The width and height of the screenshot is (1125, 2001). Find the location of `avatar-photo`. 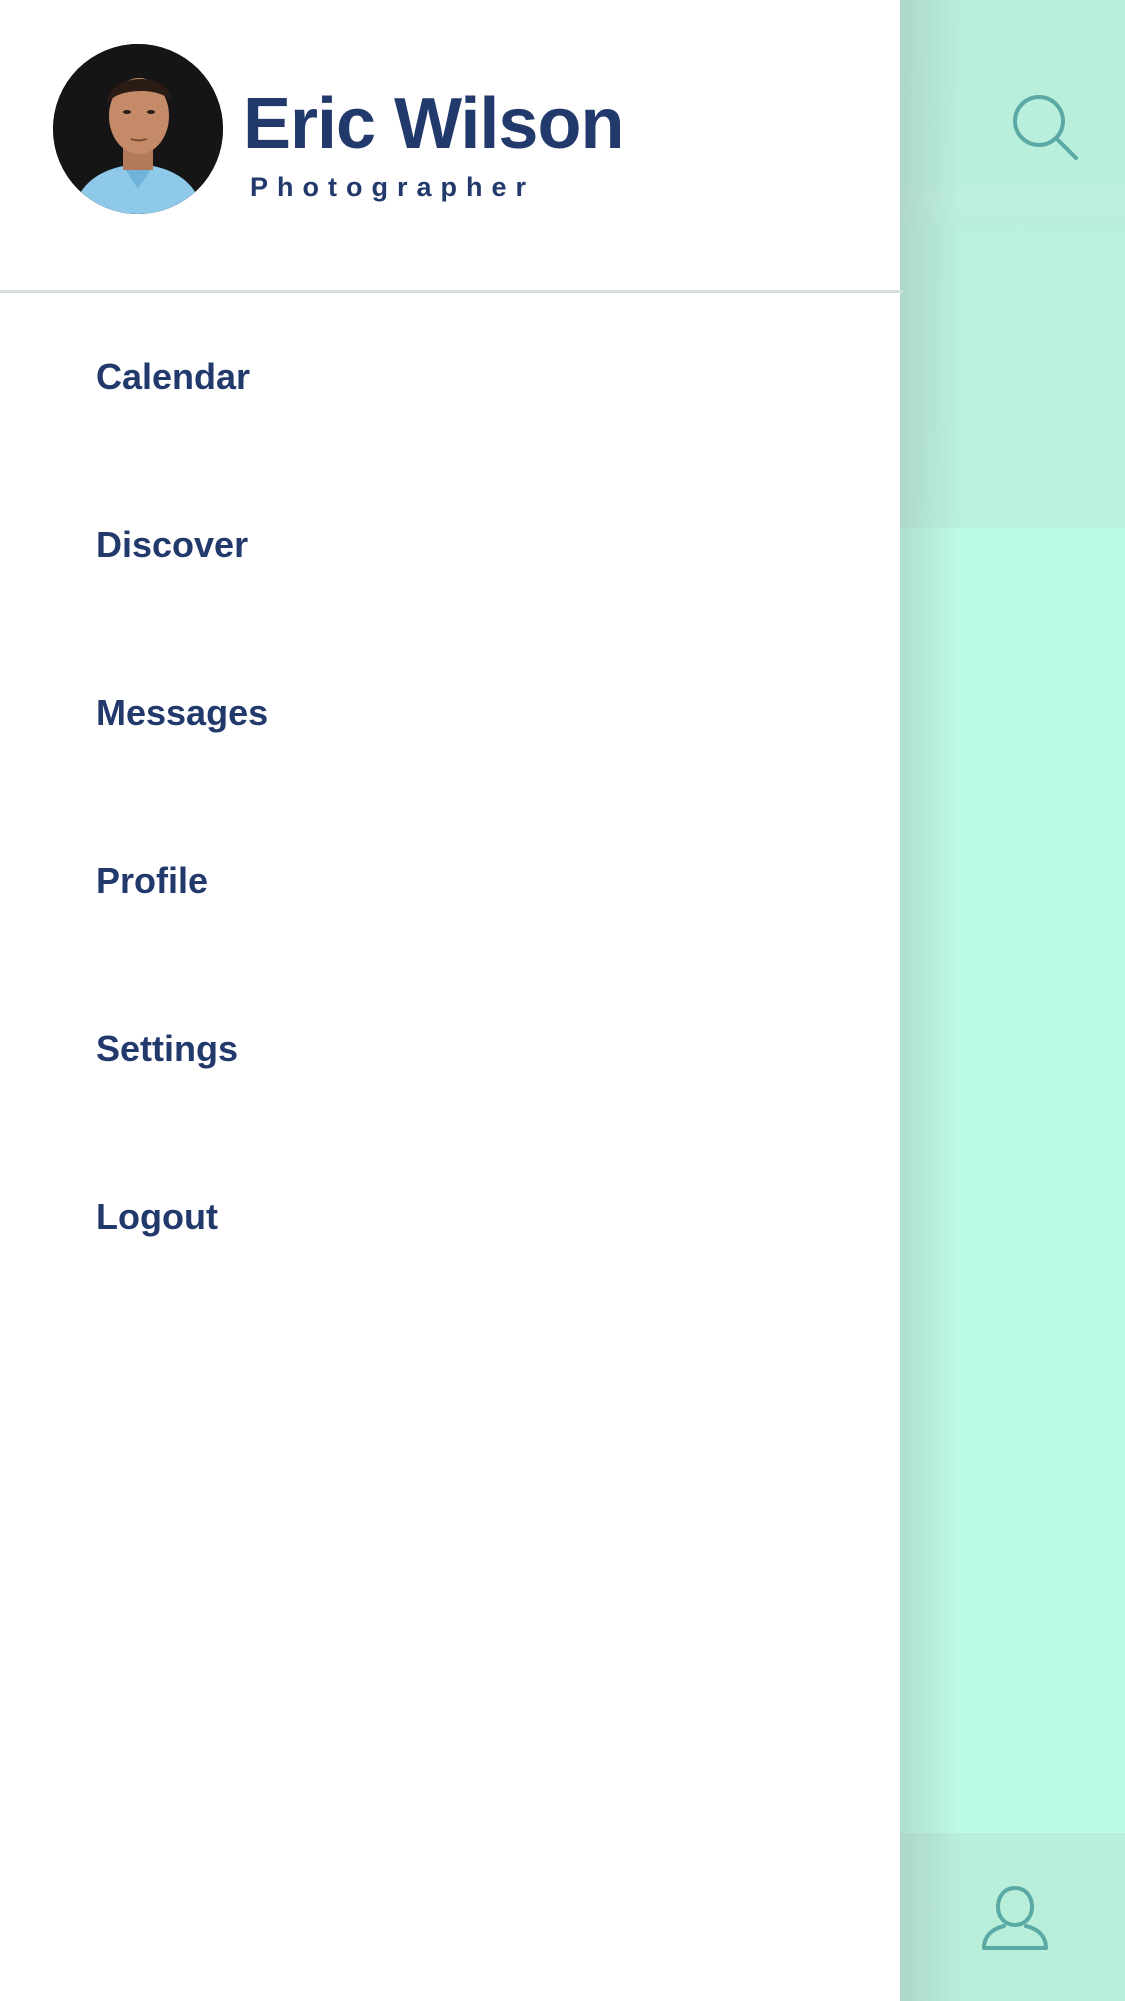

avatar-photo is located at coordinates (138, 129).